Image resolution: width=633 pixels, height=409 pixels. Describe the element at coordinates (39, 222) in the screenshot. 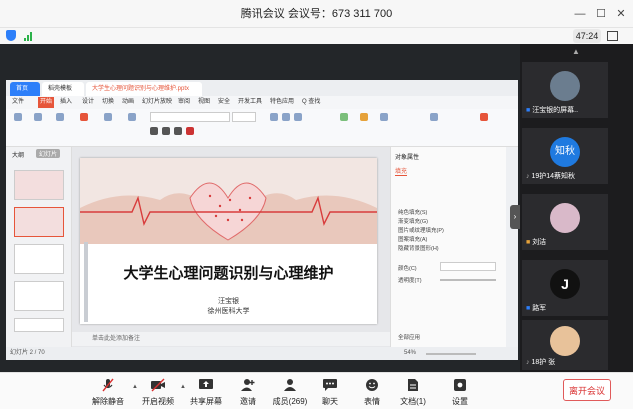

I see `slide-thumbnail-selected` at that location.